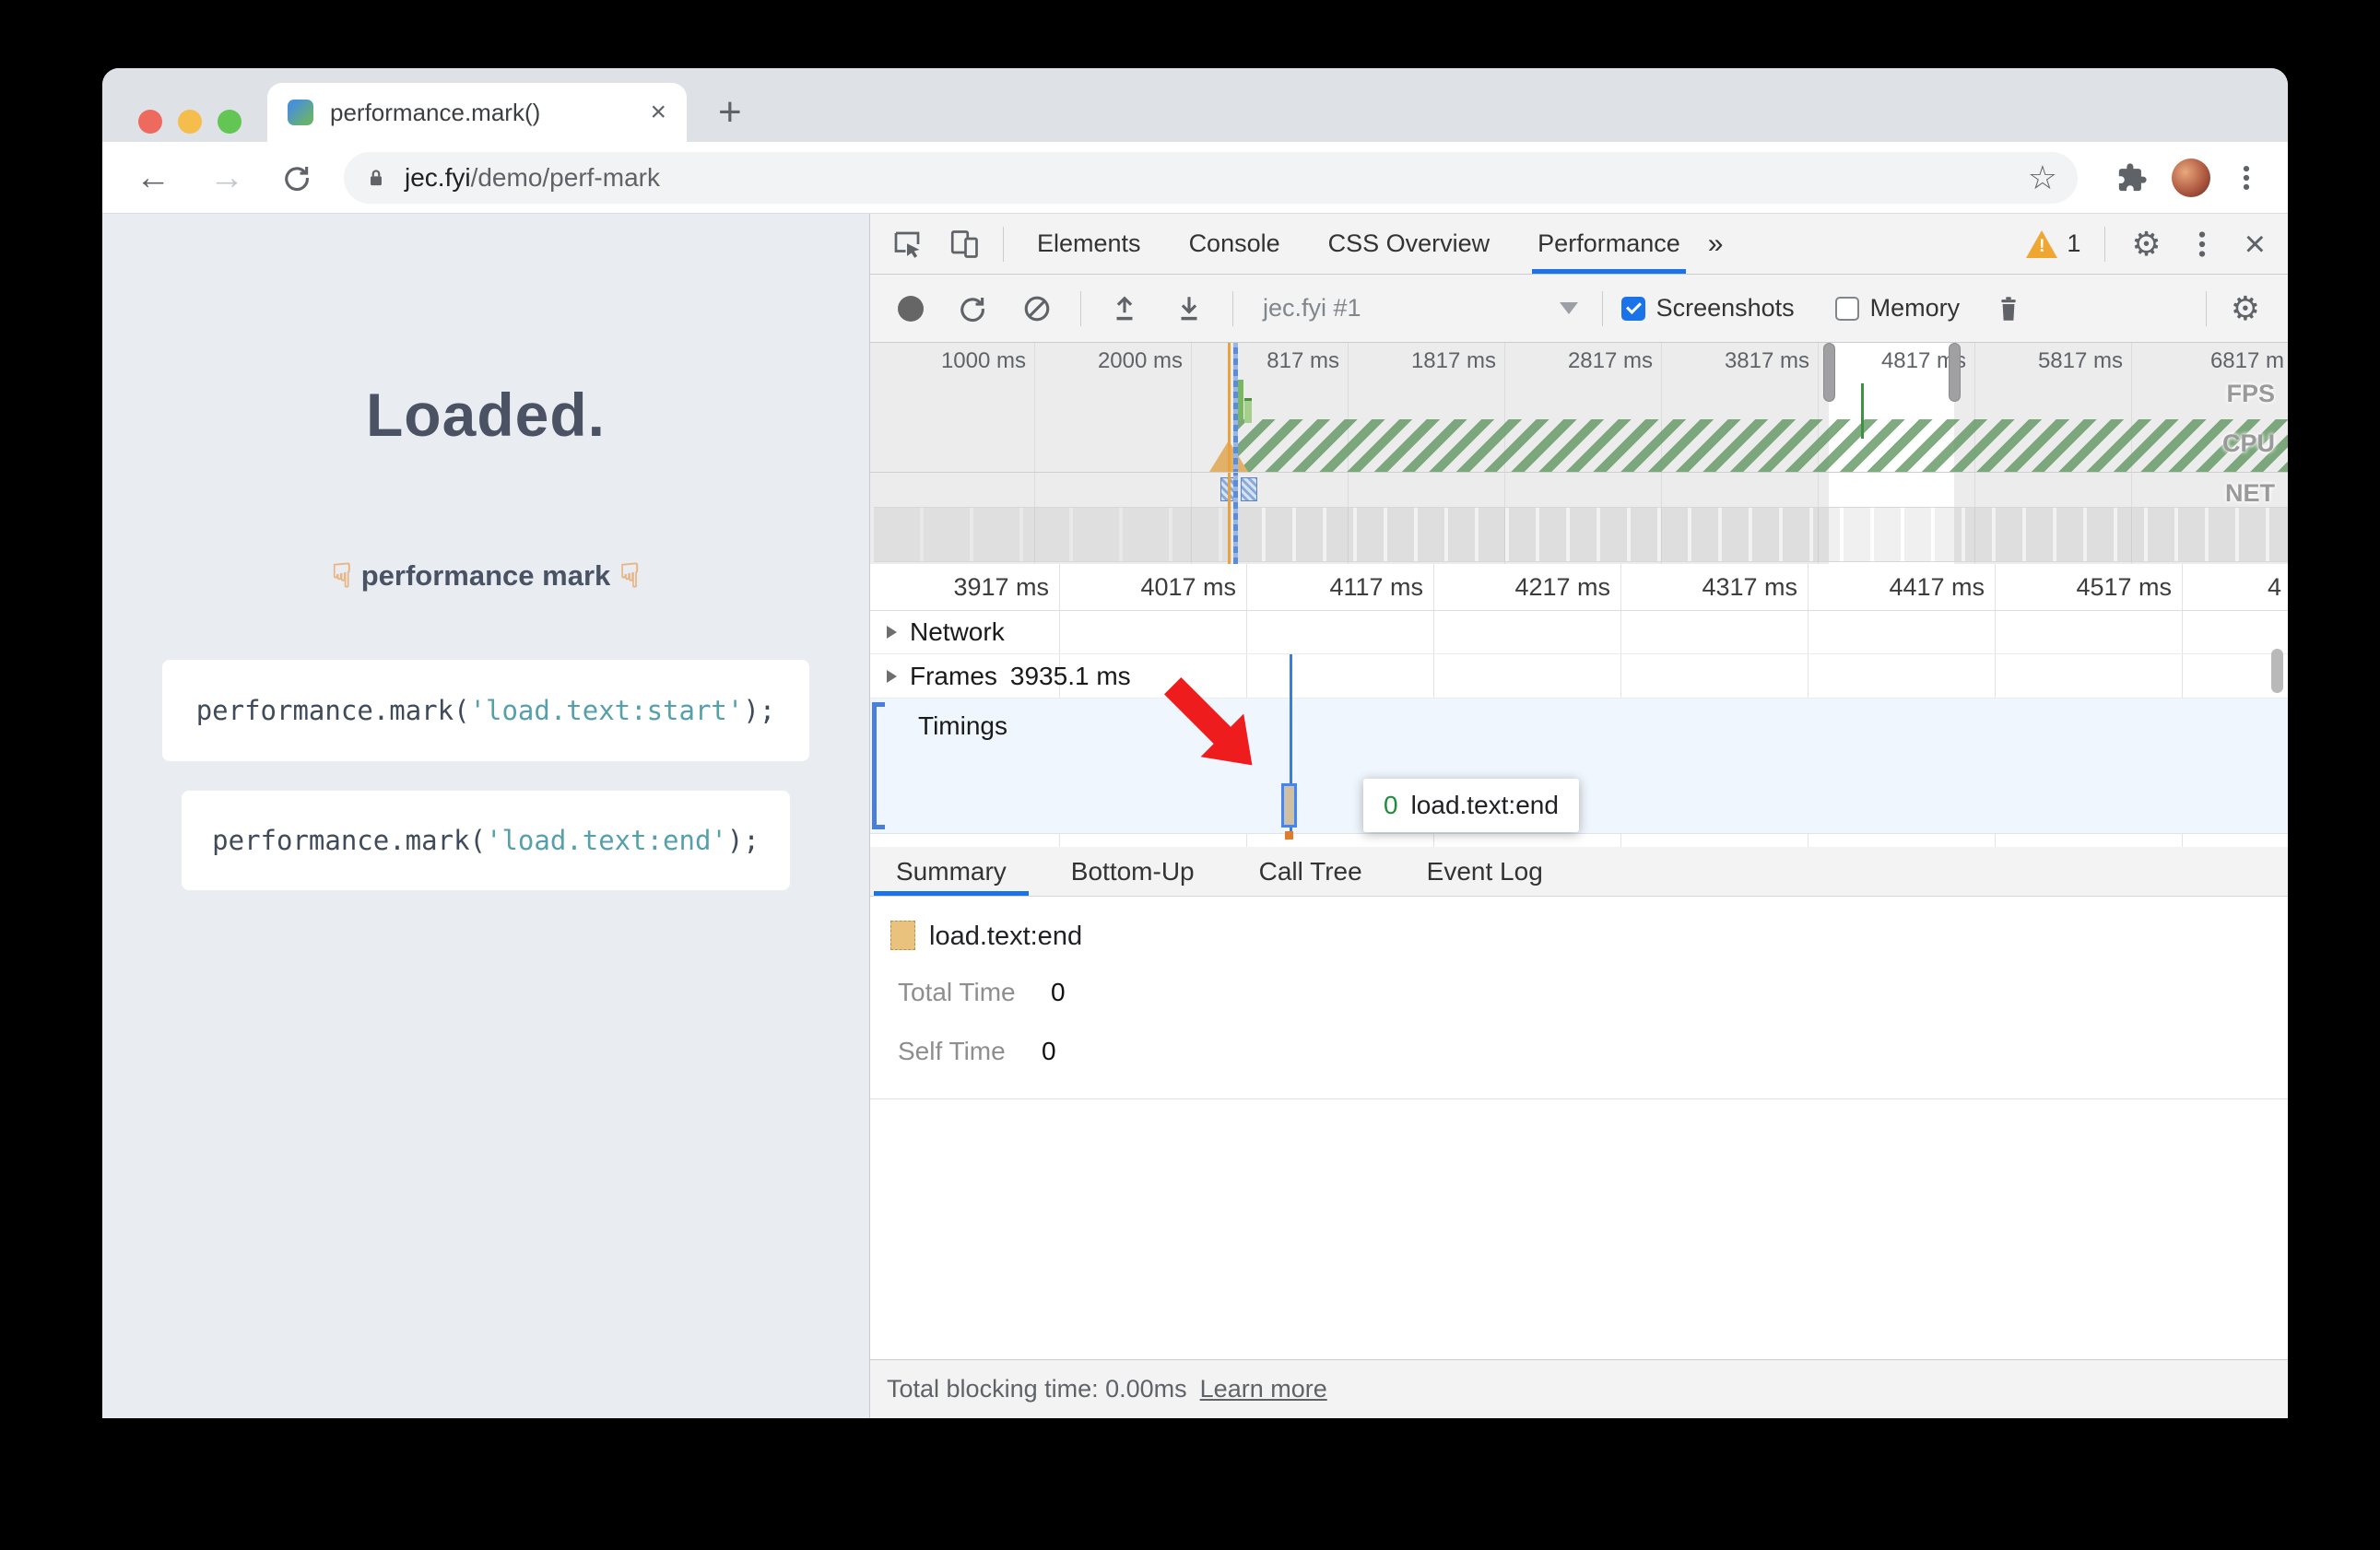  What do you see at coordinates (1235, 453) in the screenshot?
I see `timeline-break-marker` at bounding box center [1235, 453].